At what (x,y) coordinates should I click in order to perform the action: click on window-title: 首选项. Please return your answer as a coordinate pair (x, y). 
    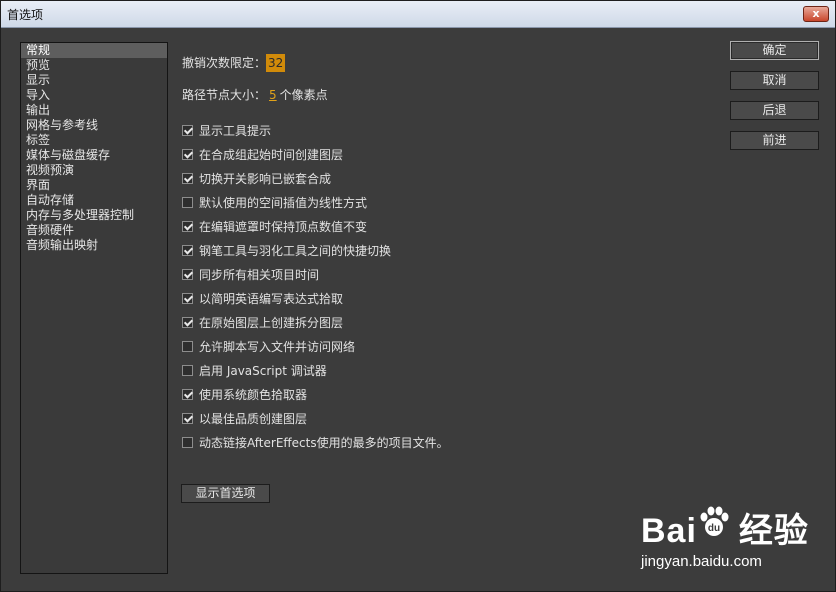
    Looking at the image, I should click on (25, 15).